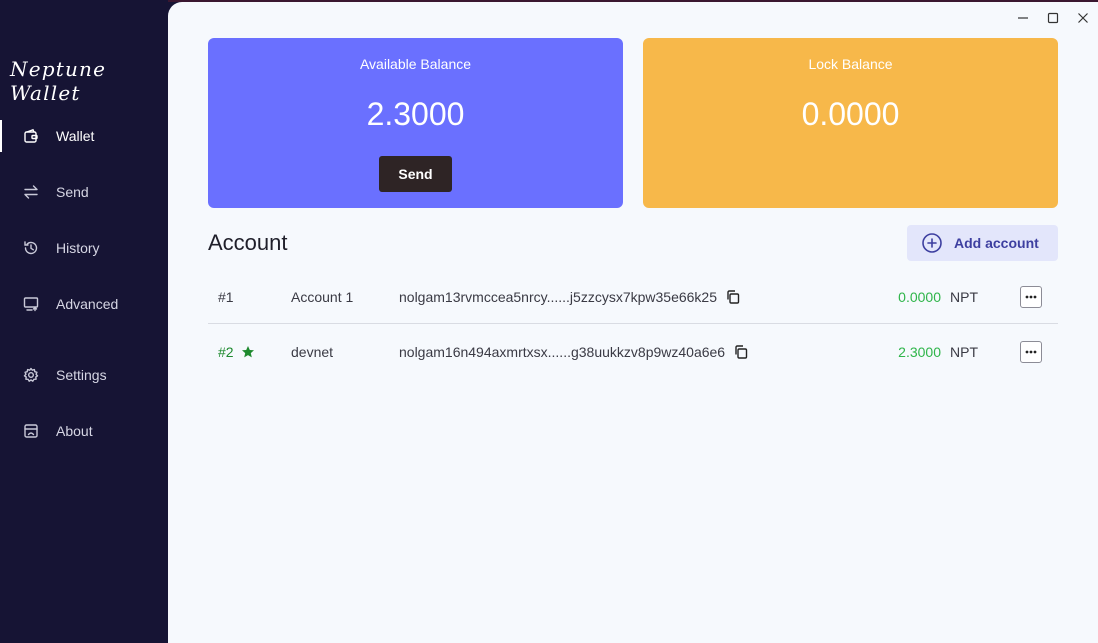  I want to click on sidebar-item-send: Send, so click(84, 192).